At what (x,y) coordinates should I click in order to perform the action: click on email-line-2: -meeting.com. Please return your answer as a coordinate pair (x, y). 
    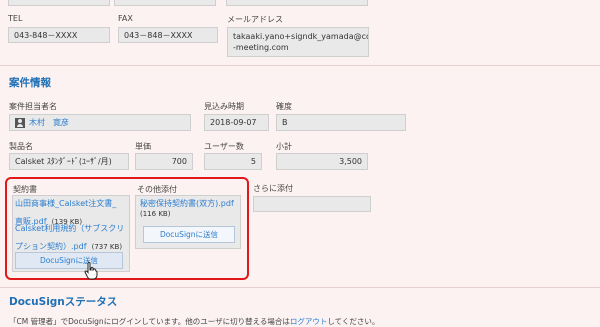
    Looking at the image, I should click on (261, 47).